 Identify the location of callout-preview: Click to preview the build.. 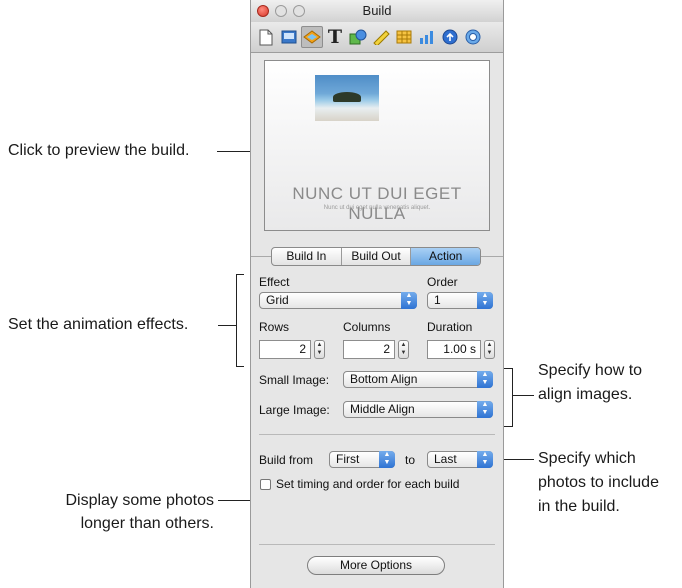
(99, 150).